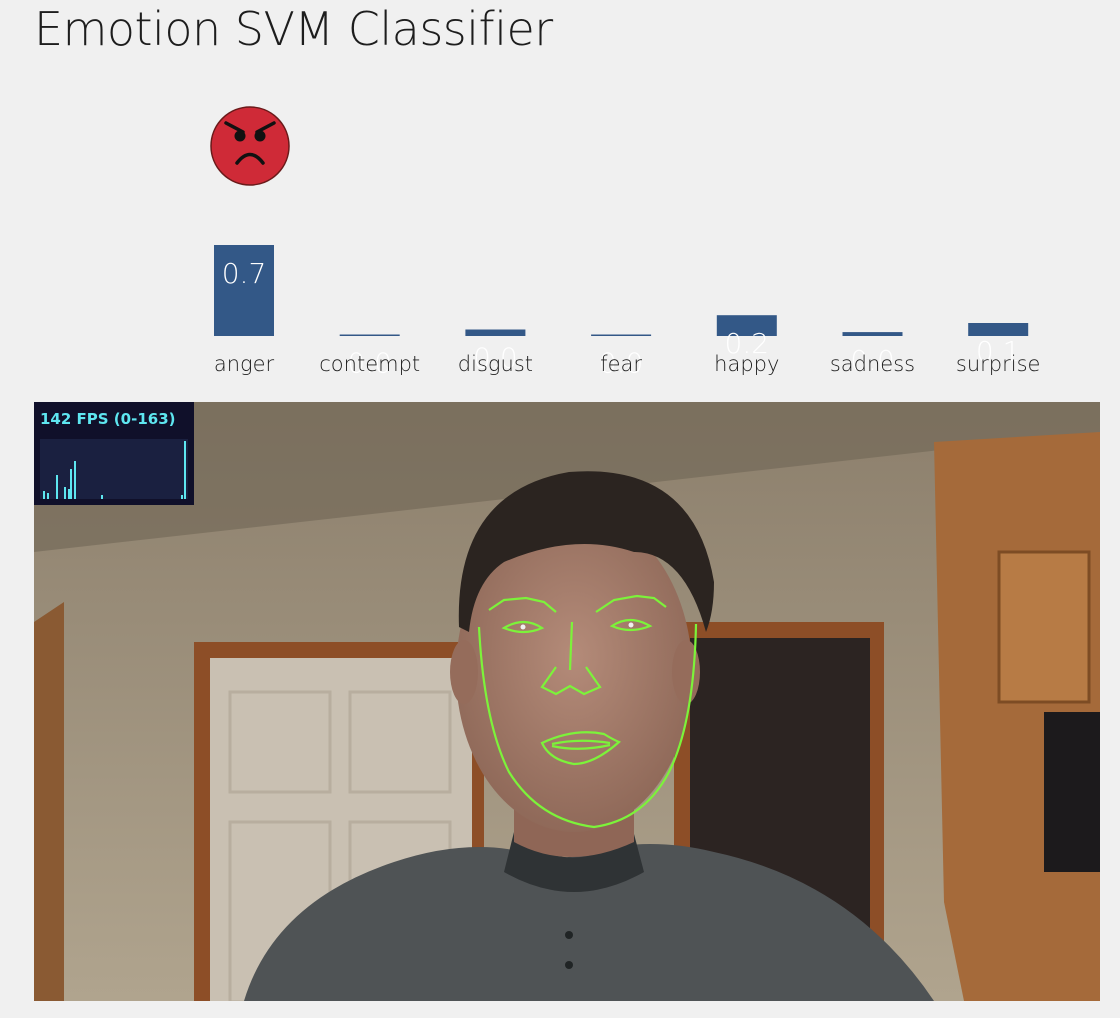 Image resolution: width=1120 pixels, height=1018 pixels. What do you see at coordinates (244, 364) in the screenshot?
I see `category-label-anger: anger` at bounding box center [244, 364].